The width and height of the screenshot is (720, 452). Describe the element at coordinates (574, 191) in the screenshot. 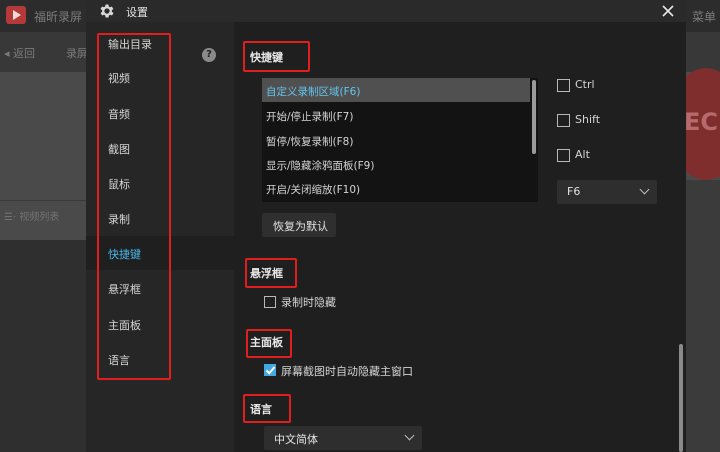

I see `hotkey-key-value: F6` at that location.